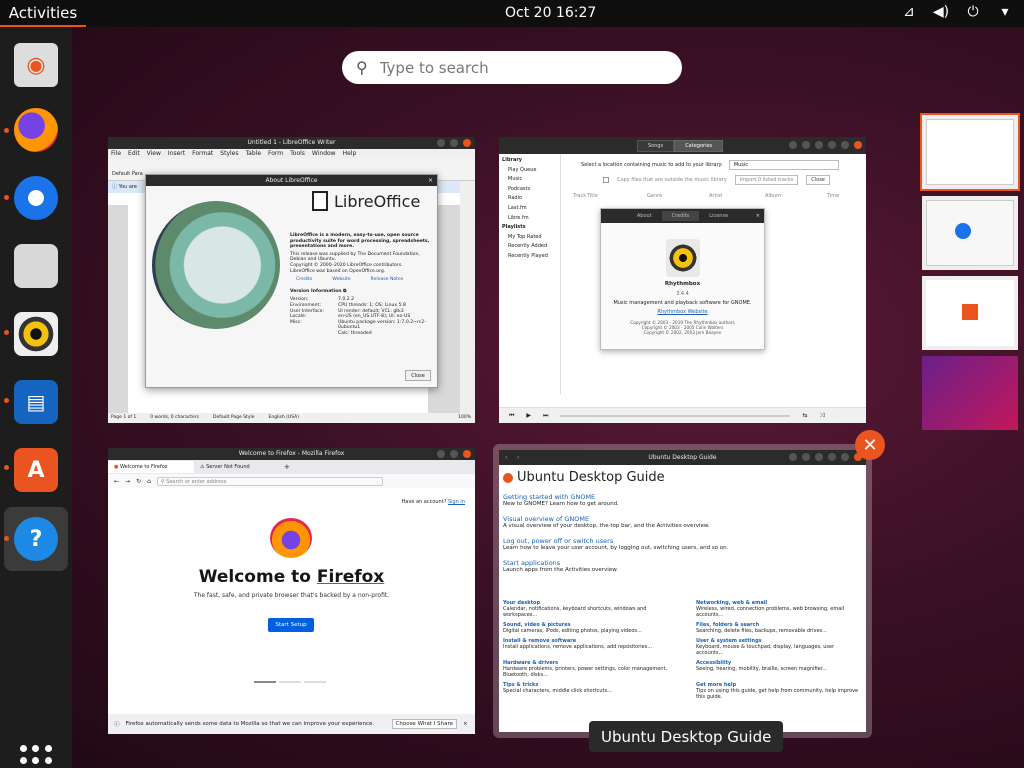  I want to click on sidebar-item-music: Music, so click(529, 180).